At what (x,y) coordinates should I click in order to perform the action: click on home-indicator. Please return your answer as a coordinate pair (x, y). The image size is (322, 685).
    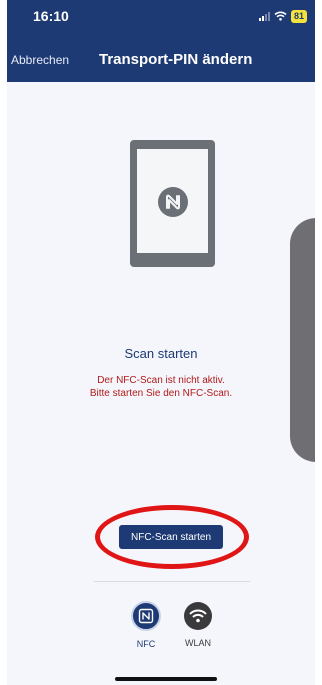
    Looking at the image, I should click on (166, 679).